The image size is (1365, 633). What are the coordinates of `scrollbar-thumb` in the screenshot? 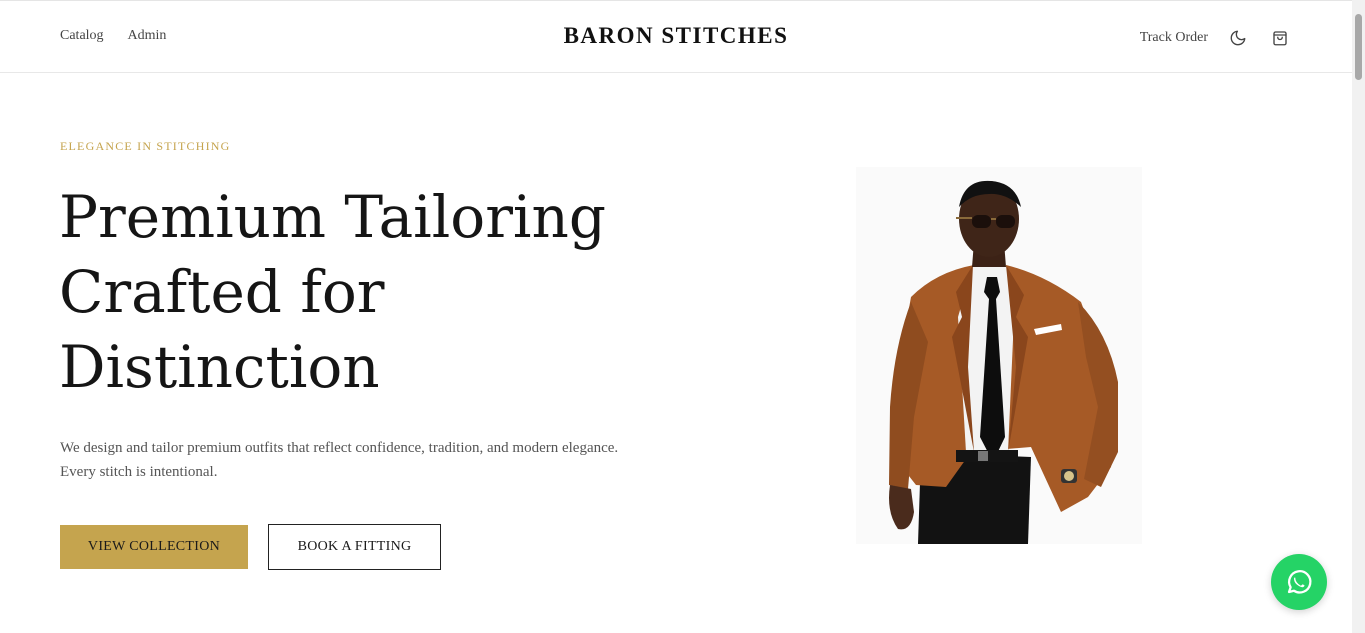 It's located at (1358, 47).